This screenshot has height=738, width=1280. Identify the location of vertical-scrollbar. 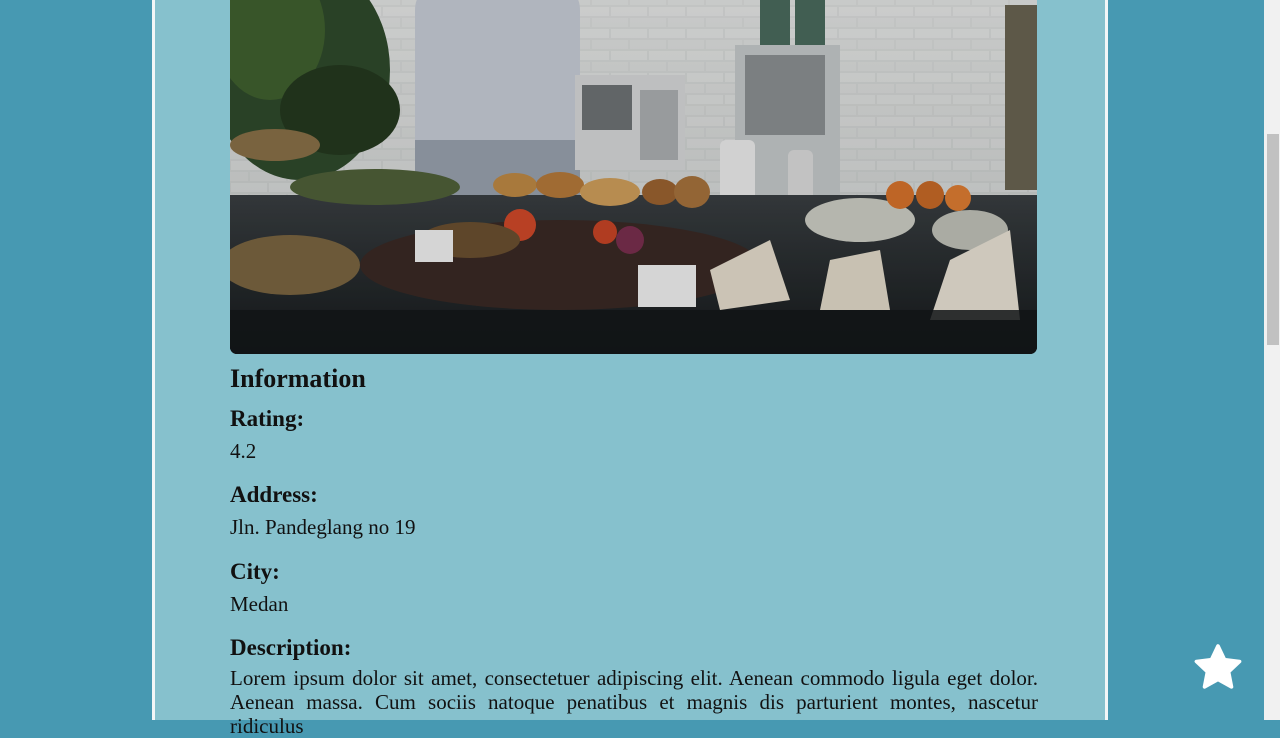
(1272, 360).